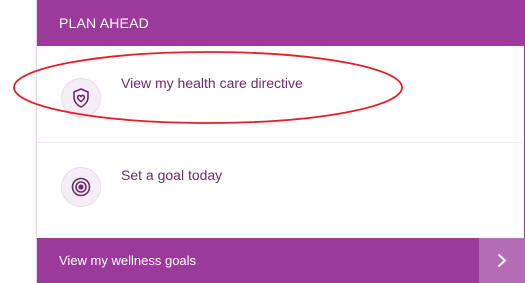  Describe the element at coordinates (281, 260) in the screenshot. I see `view-wellness-goals-link: View my wellness goals` at that location.